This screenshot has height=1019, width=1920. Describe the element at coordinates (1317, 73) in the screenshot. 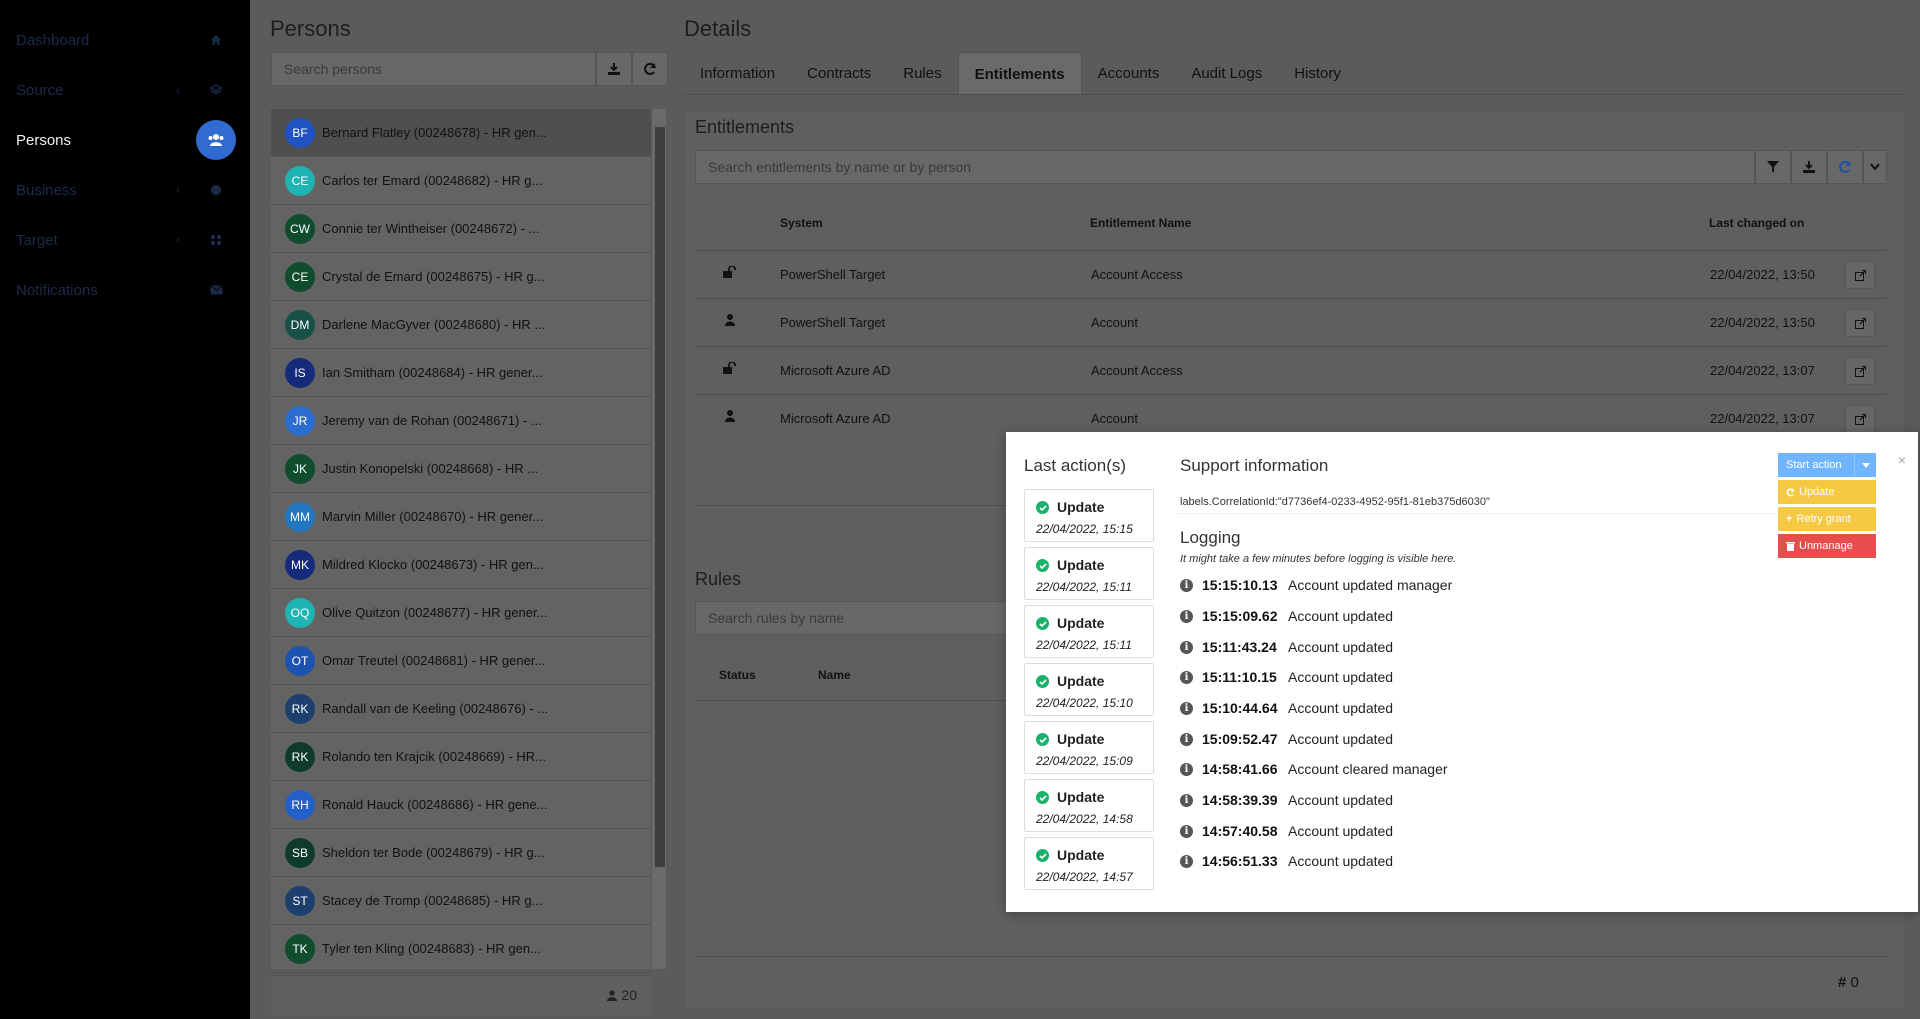

I see `tab-history: History` at that location.